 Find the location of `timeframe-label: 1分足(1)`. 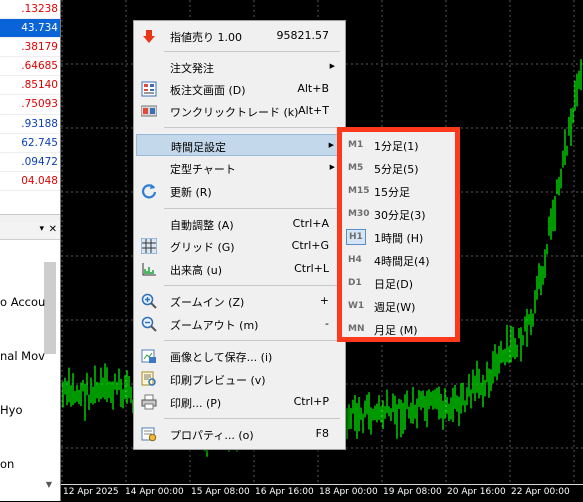

timeframe-label: 1分足(1) is located at coordinates (396, 146).